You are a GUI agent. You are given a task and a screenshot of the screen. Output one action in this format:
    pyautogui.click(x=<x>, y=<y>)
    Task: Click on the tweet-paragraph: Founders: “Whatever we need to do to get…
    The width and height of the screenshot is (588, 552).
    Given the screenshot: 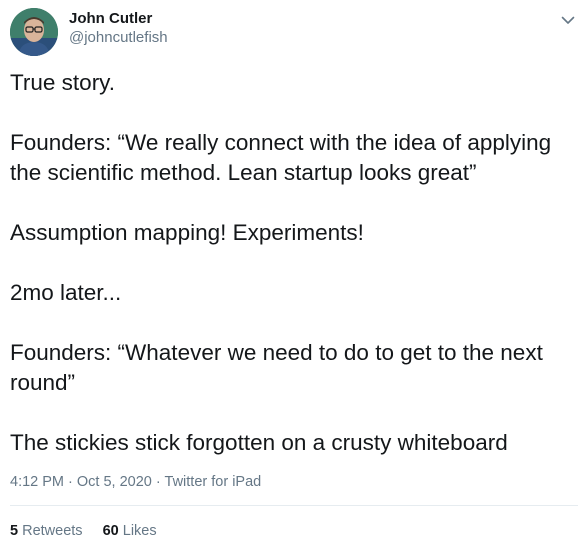 What is the action you would take?
    pyautogui.click(x=280, y=367)
    